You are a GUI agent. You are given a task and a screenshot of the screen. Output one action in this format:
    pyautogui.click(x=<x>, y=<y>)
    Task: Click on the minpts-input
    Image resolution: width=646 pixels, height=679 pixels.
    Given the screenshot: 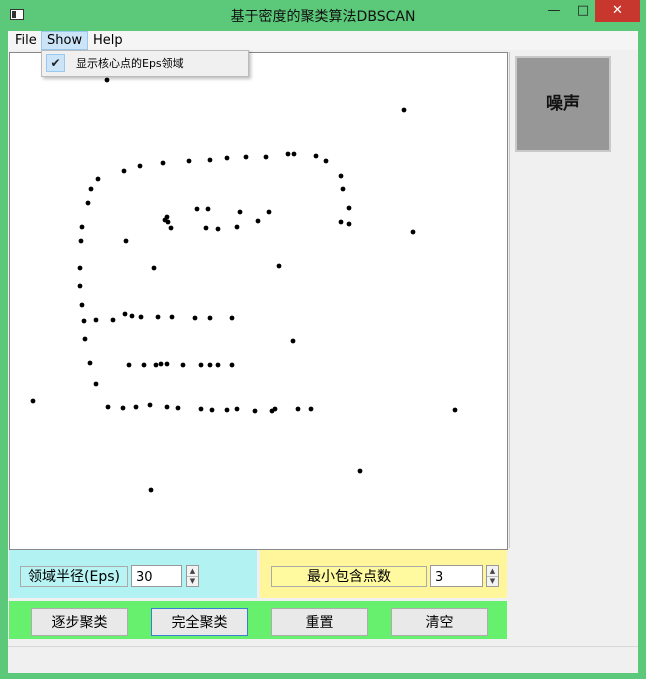 What is the action you would take?
    pyautogui.click(x=456, y=576)
    